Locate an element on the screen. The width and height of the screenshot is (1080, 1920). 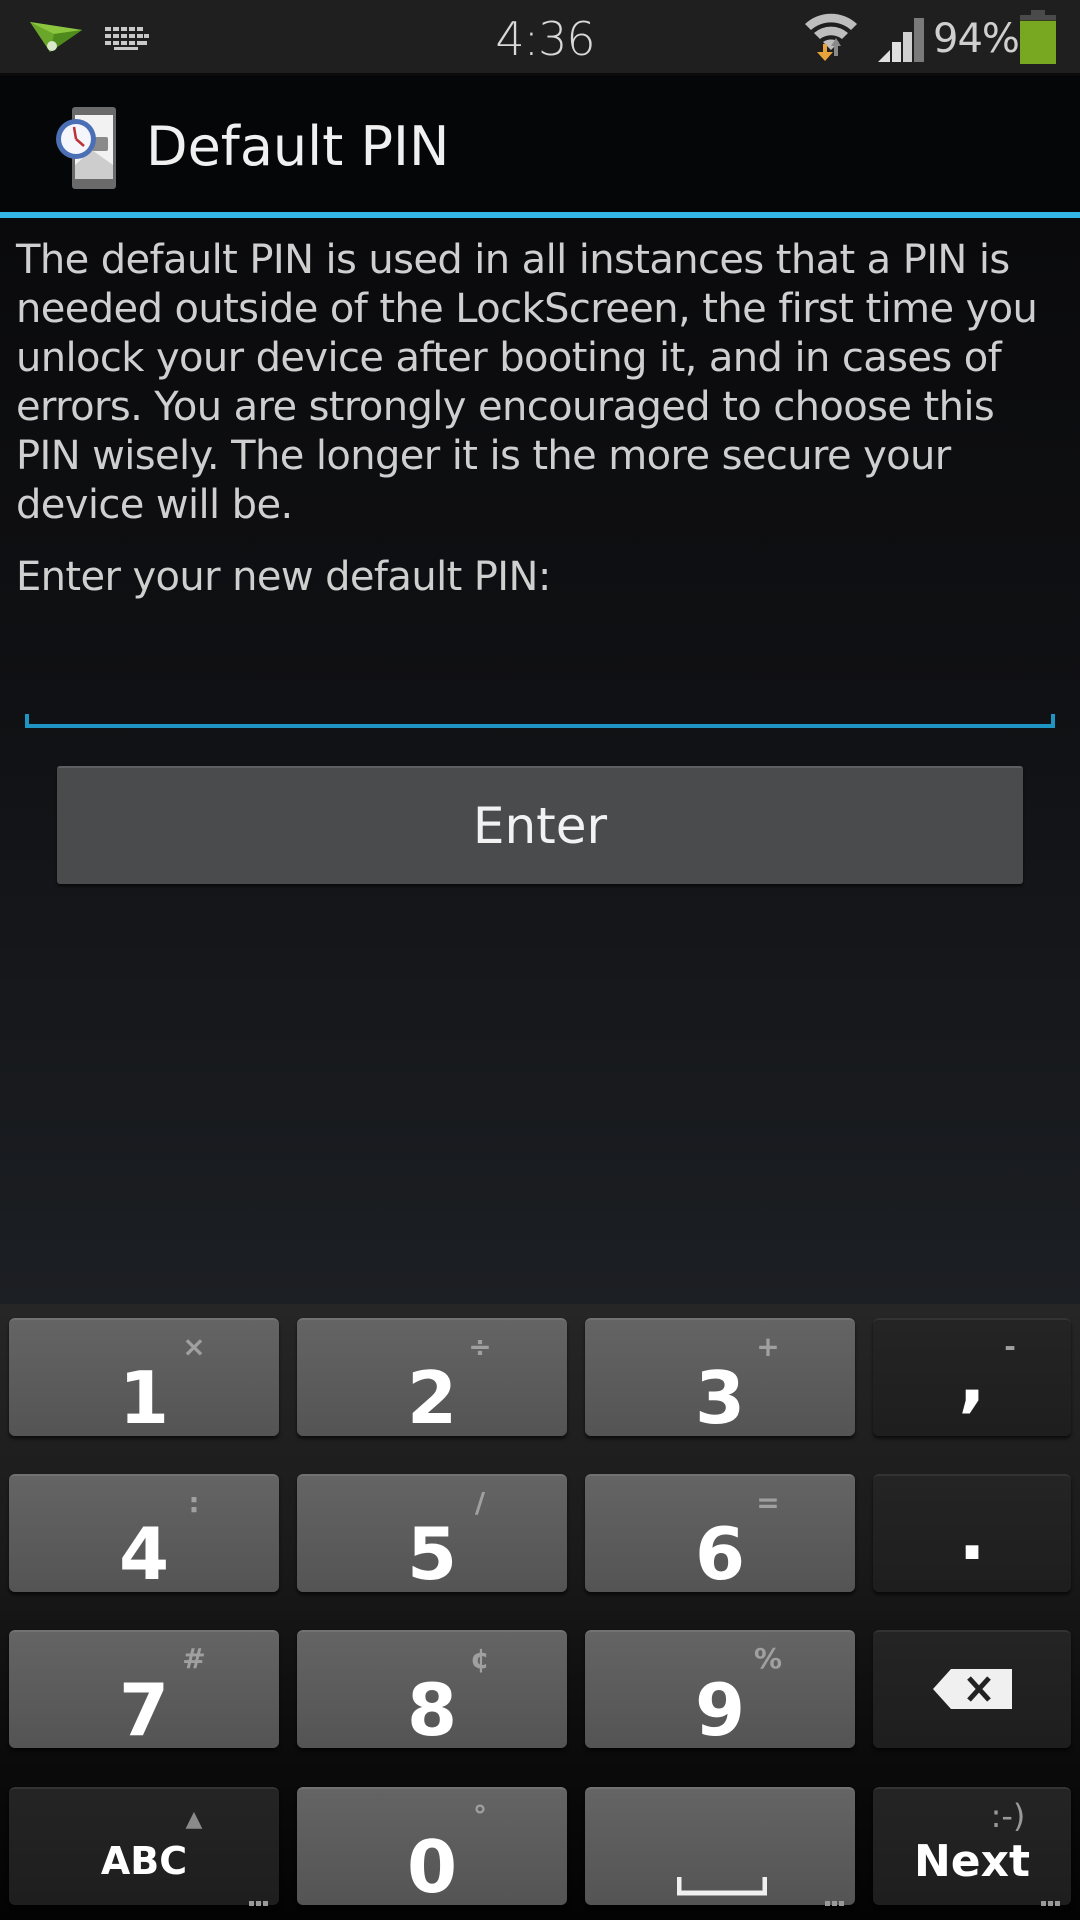
enter-button: Enter is located at coordinates (540, 825).